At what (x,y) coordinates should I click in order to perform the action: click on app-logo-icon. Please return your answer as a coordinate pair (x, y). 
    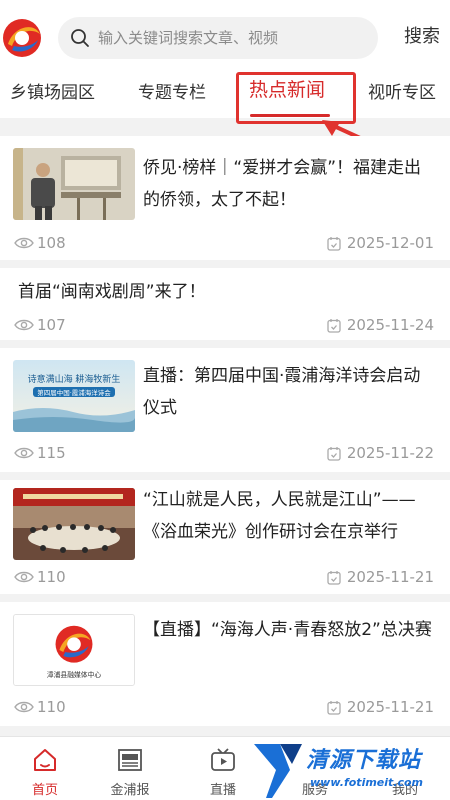
    Looking at the image, I should click on (22, 38).